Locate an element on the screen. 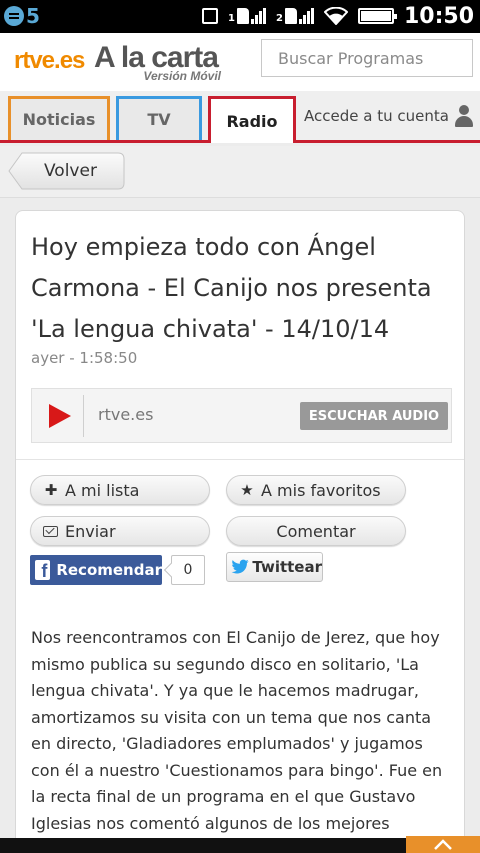 The image size is (480, 853). comment-label: Comentar is located at coordinates (316, 531).